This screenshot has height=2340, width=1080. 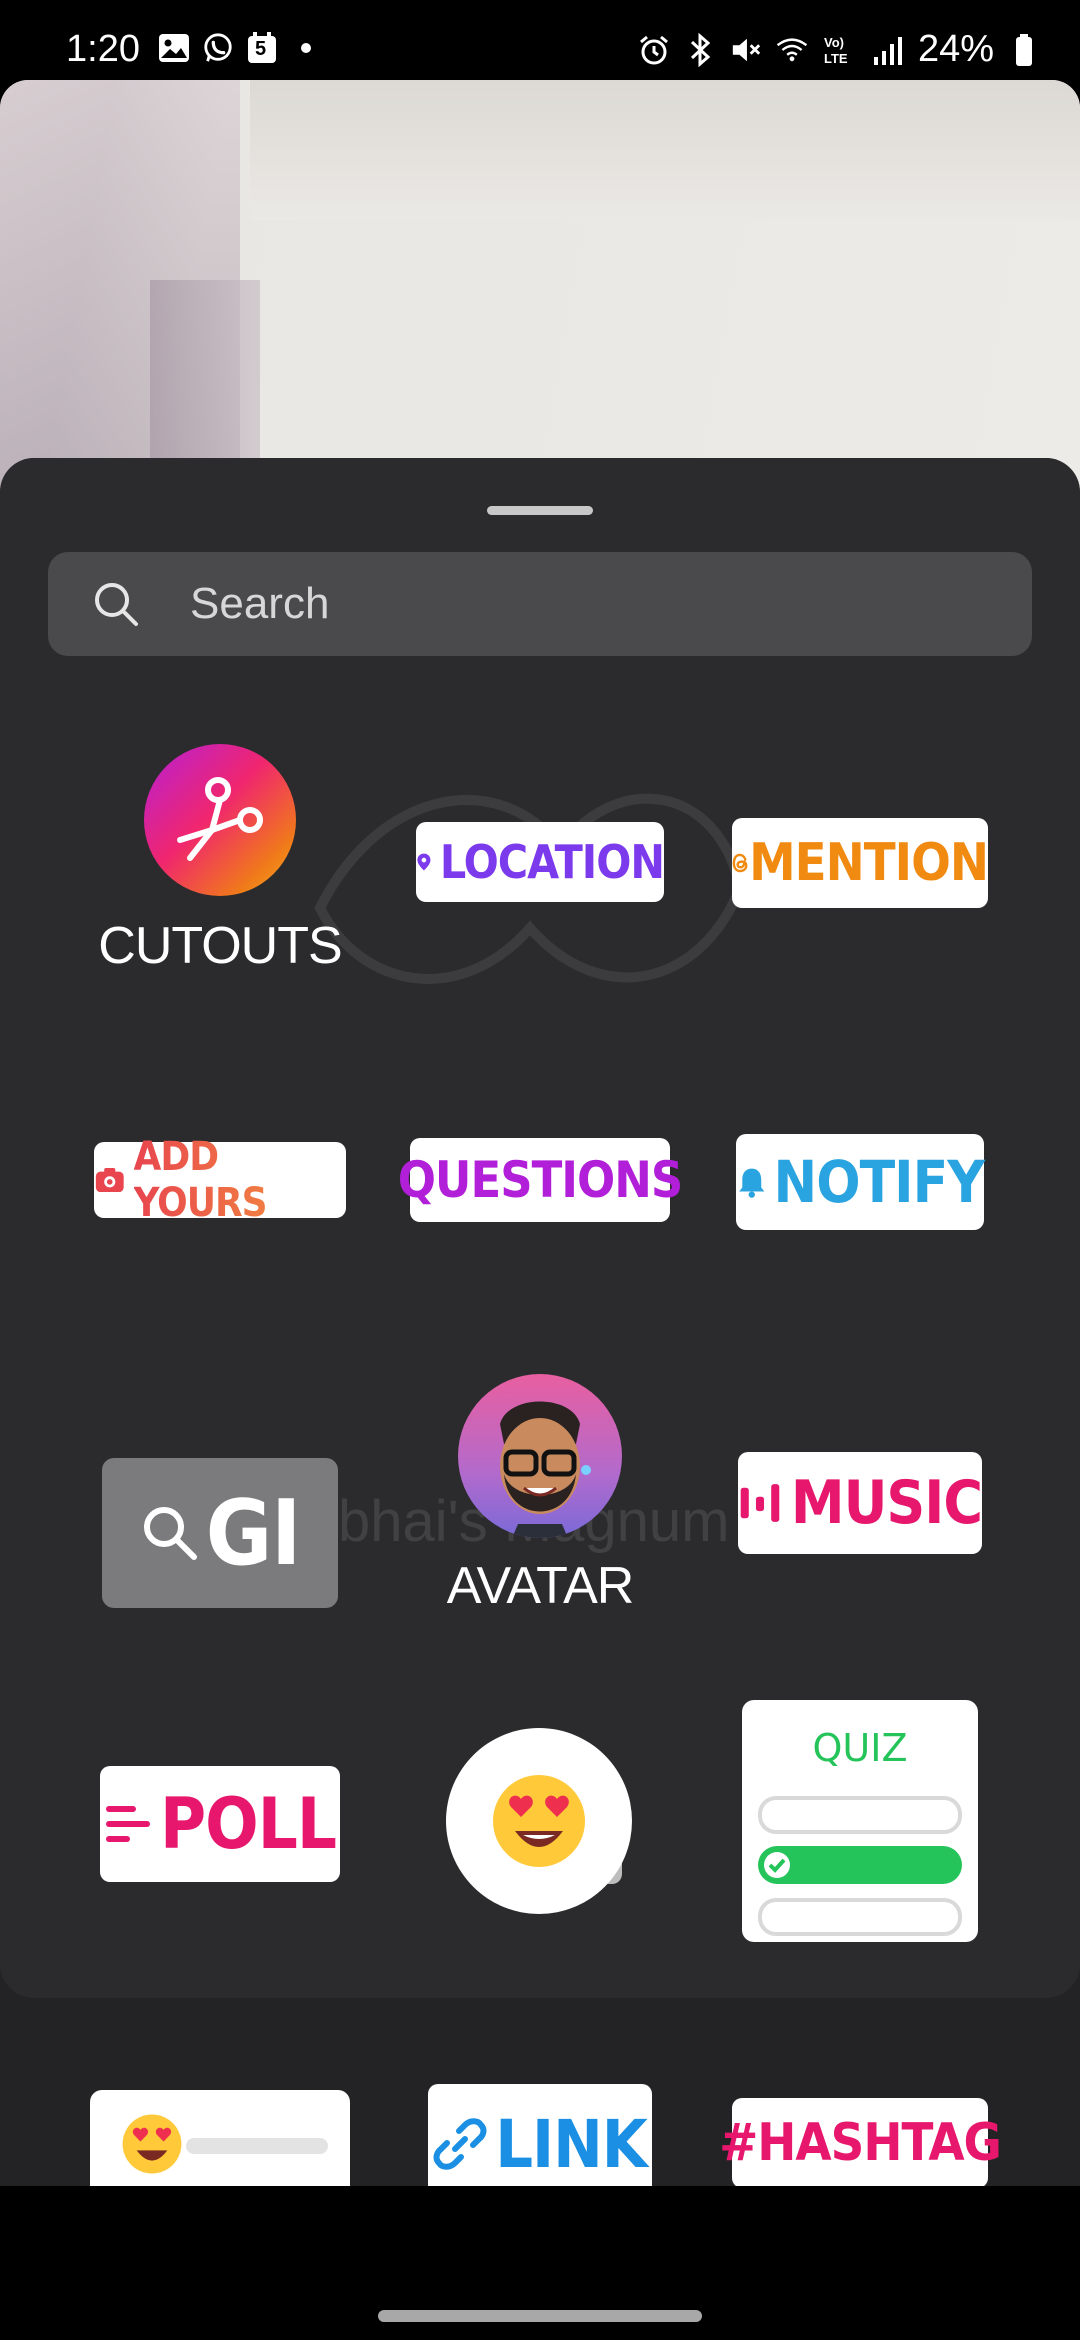 What do you see at coordinates (752, 1183) in the screenshot?
I see `bell-icon` at bounding box center [752, 1183].